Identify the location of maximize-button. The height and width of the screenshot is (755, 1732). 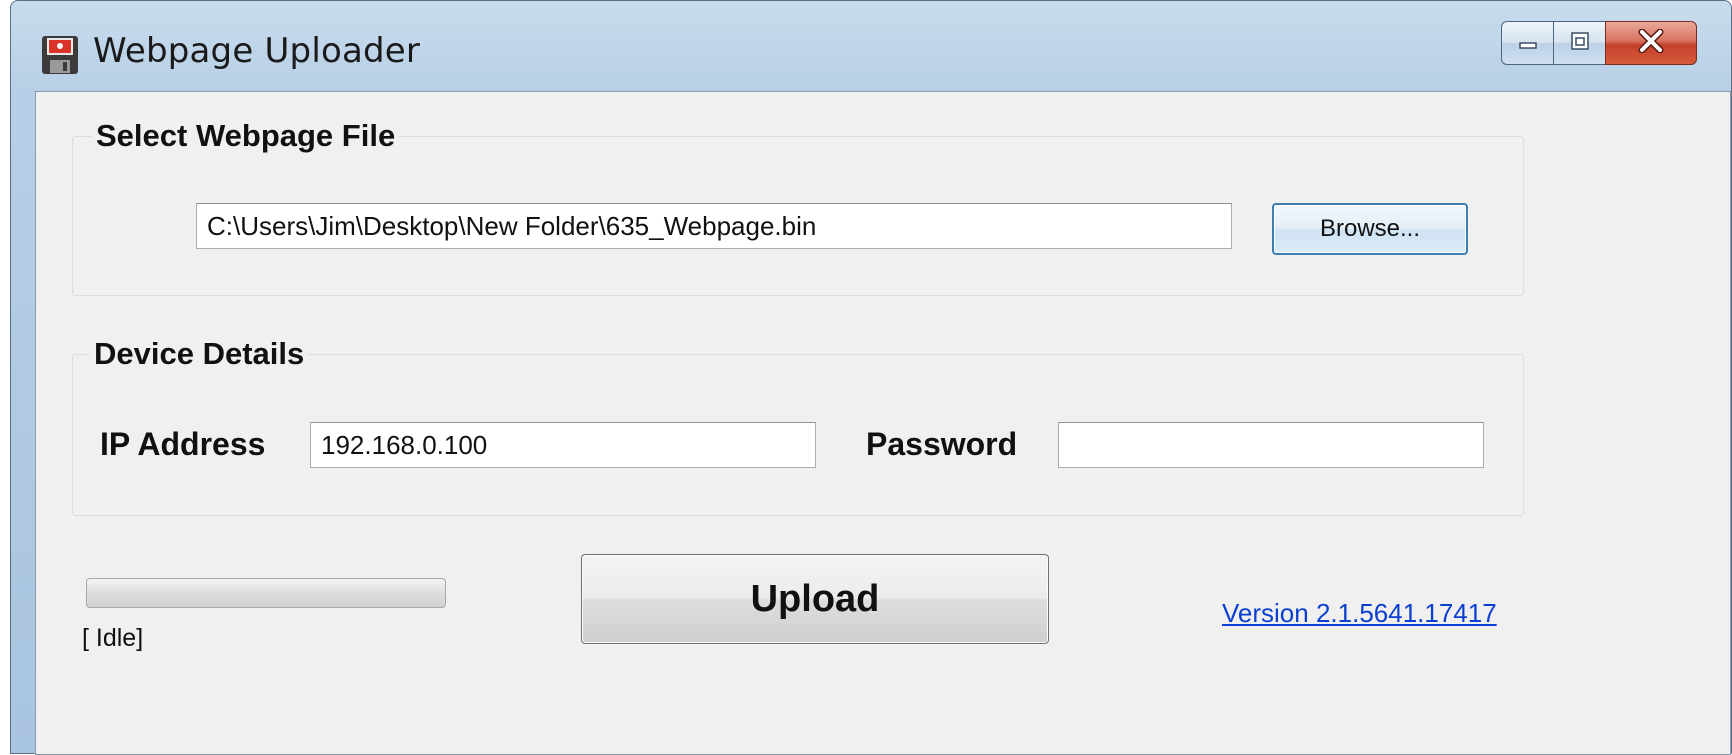
(1579, 43).